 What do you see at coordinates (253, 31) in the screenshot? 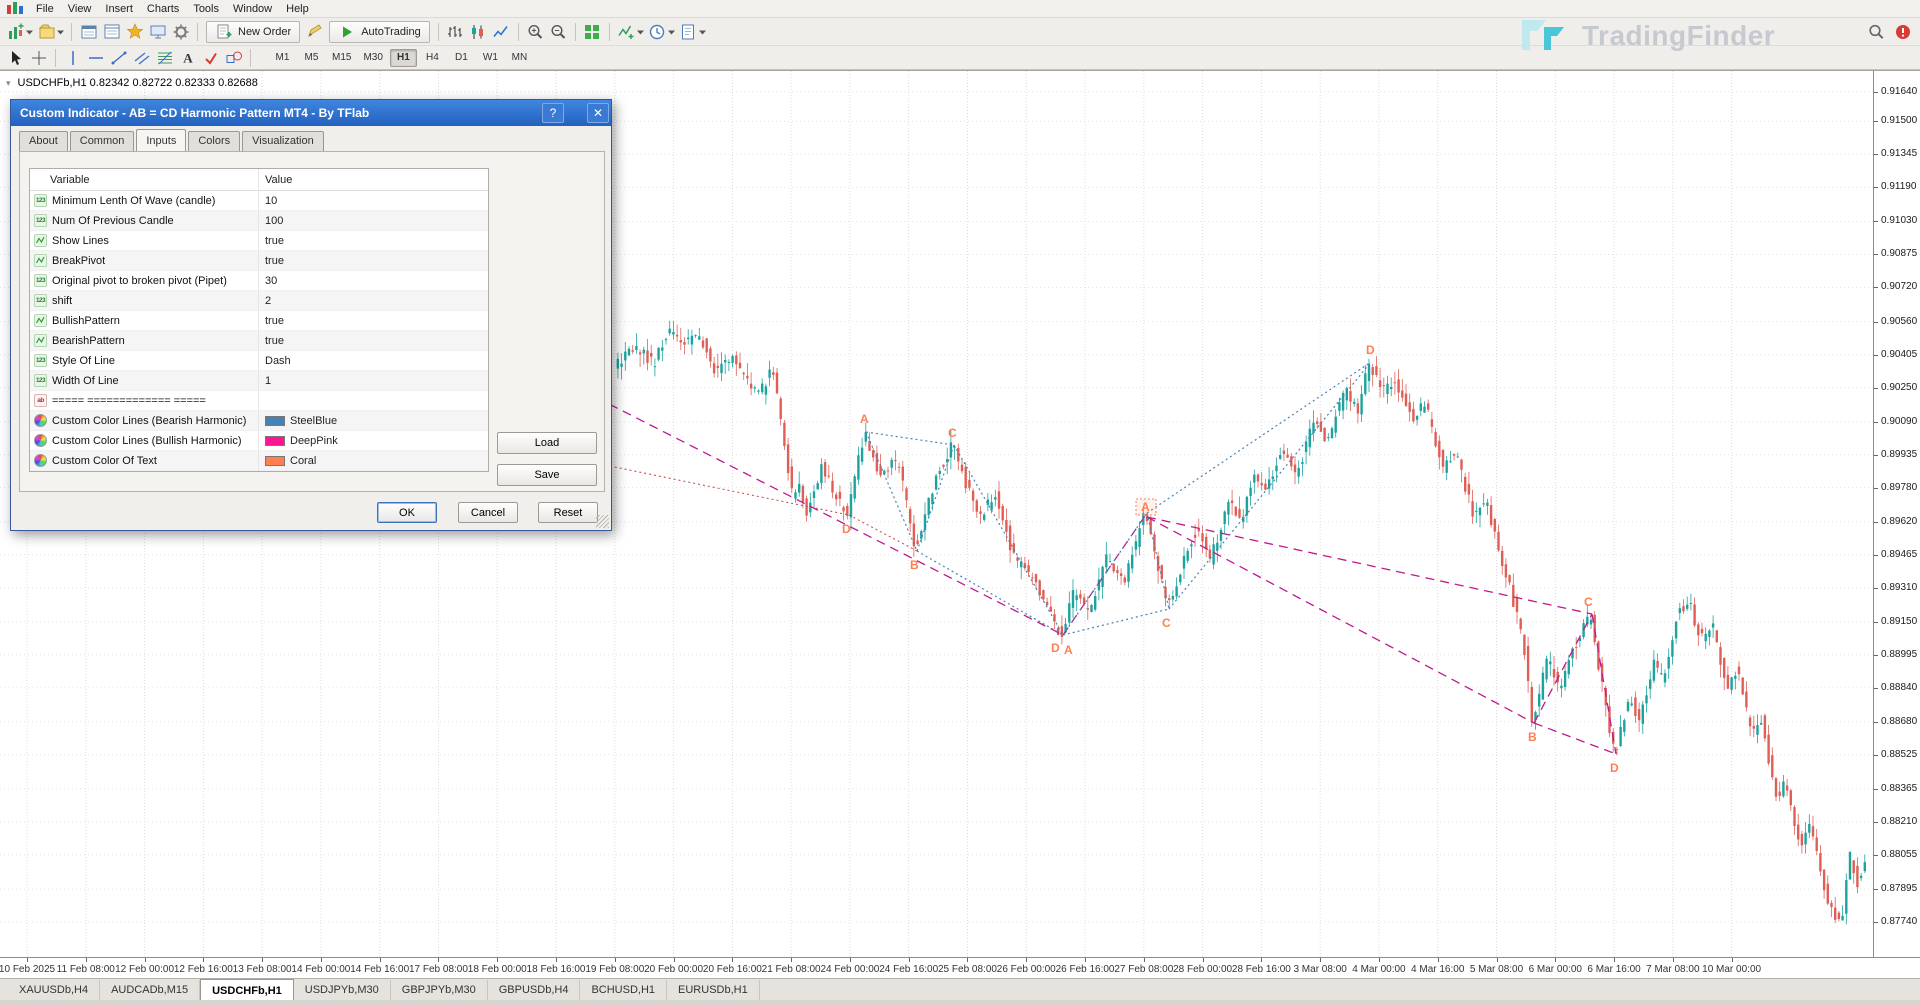
I see `new-order-button: New Order` at bounding box center [253, 31].